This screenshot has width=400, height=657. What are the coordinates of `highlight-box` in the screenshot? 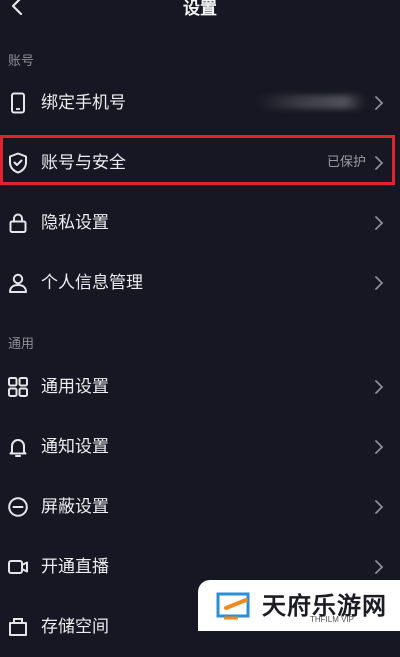 It's located at (197, 160).